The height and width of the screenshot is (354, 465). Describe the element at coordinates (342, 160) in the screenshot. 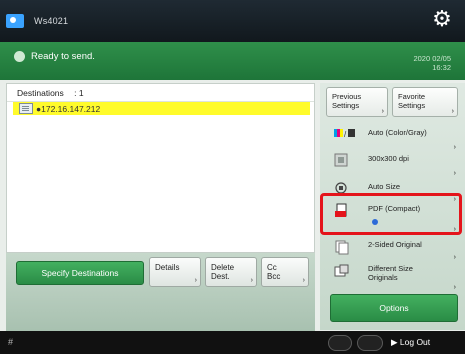

I see `resolution-icon` at that location.